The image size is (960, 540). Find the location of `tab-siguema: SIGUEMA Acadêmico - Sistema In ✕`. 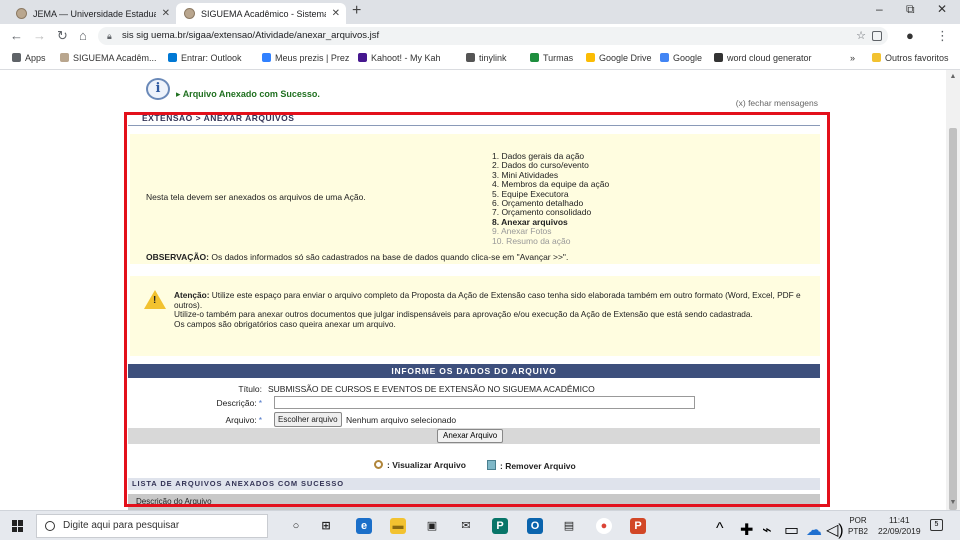

tab-siguema: SIGUEMA Acadêmico - Sistema In ✕ is located at coordinates (261, 13).